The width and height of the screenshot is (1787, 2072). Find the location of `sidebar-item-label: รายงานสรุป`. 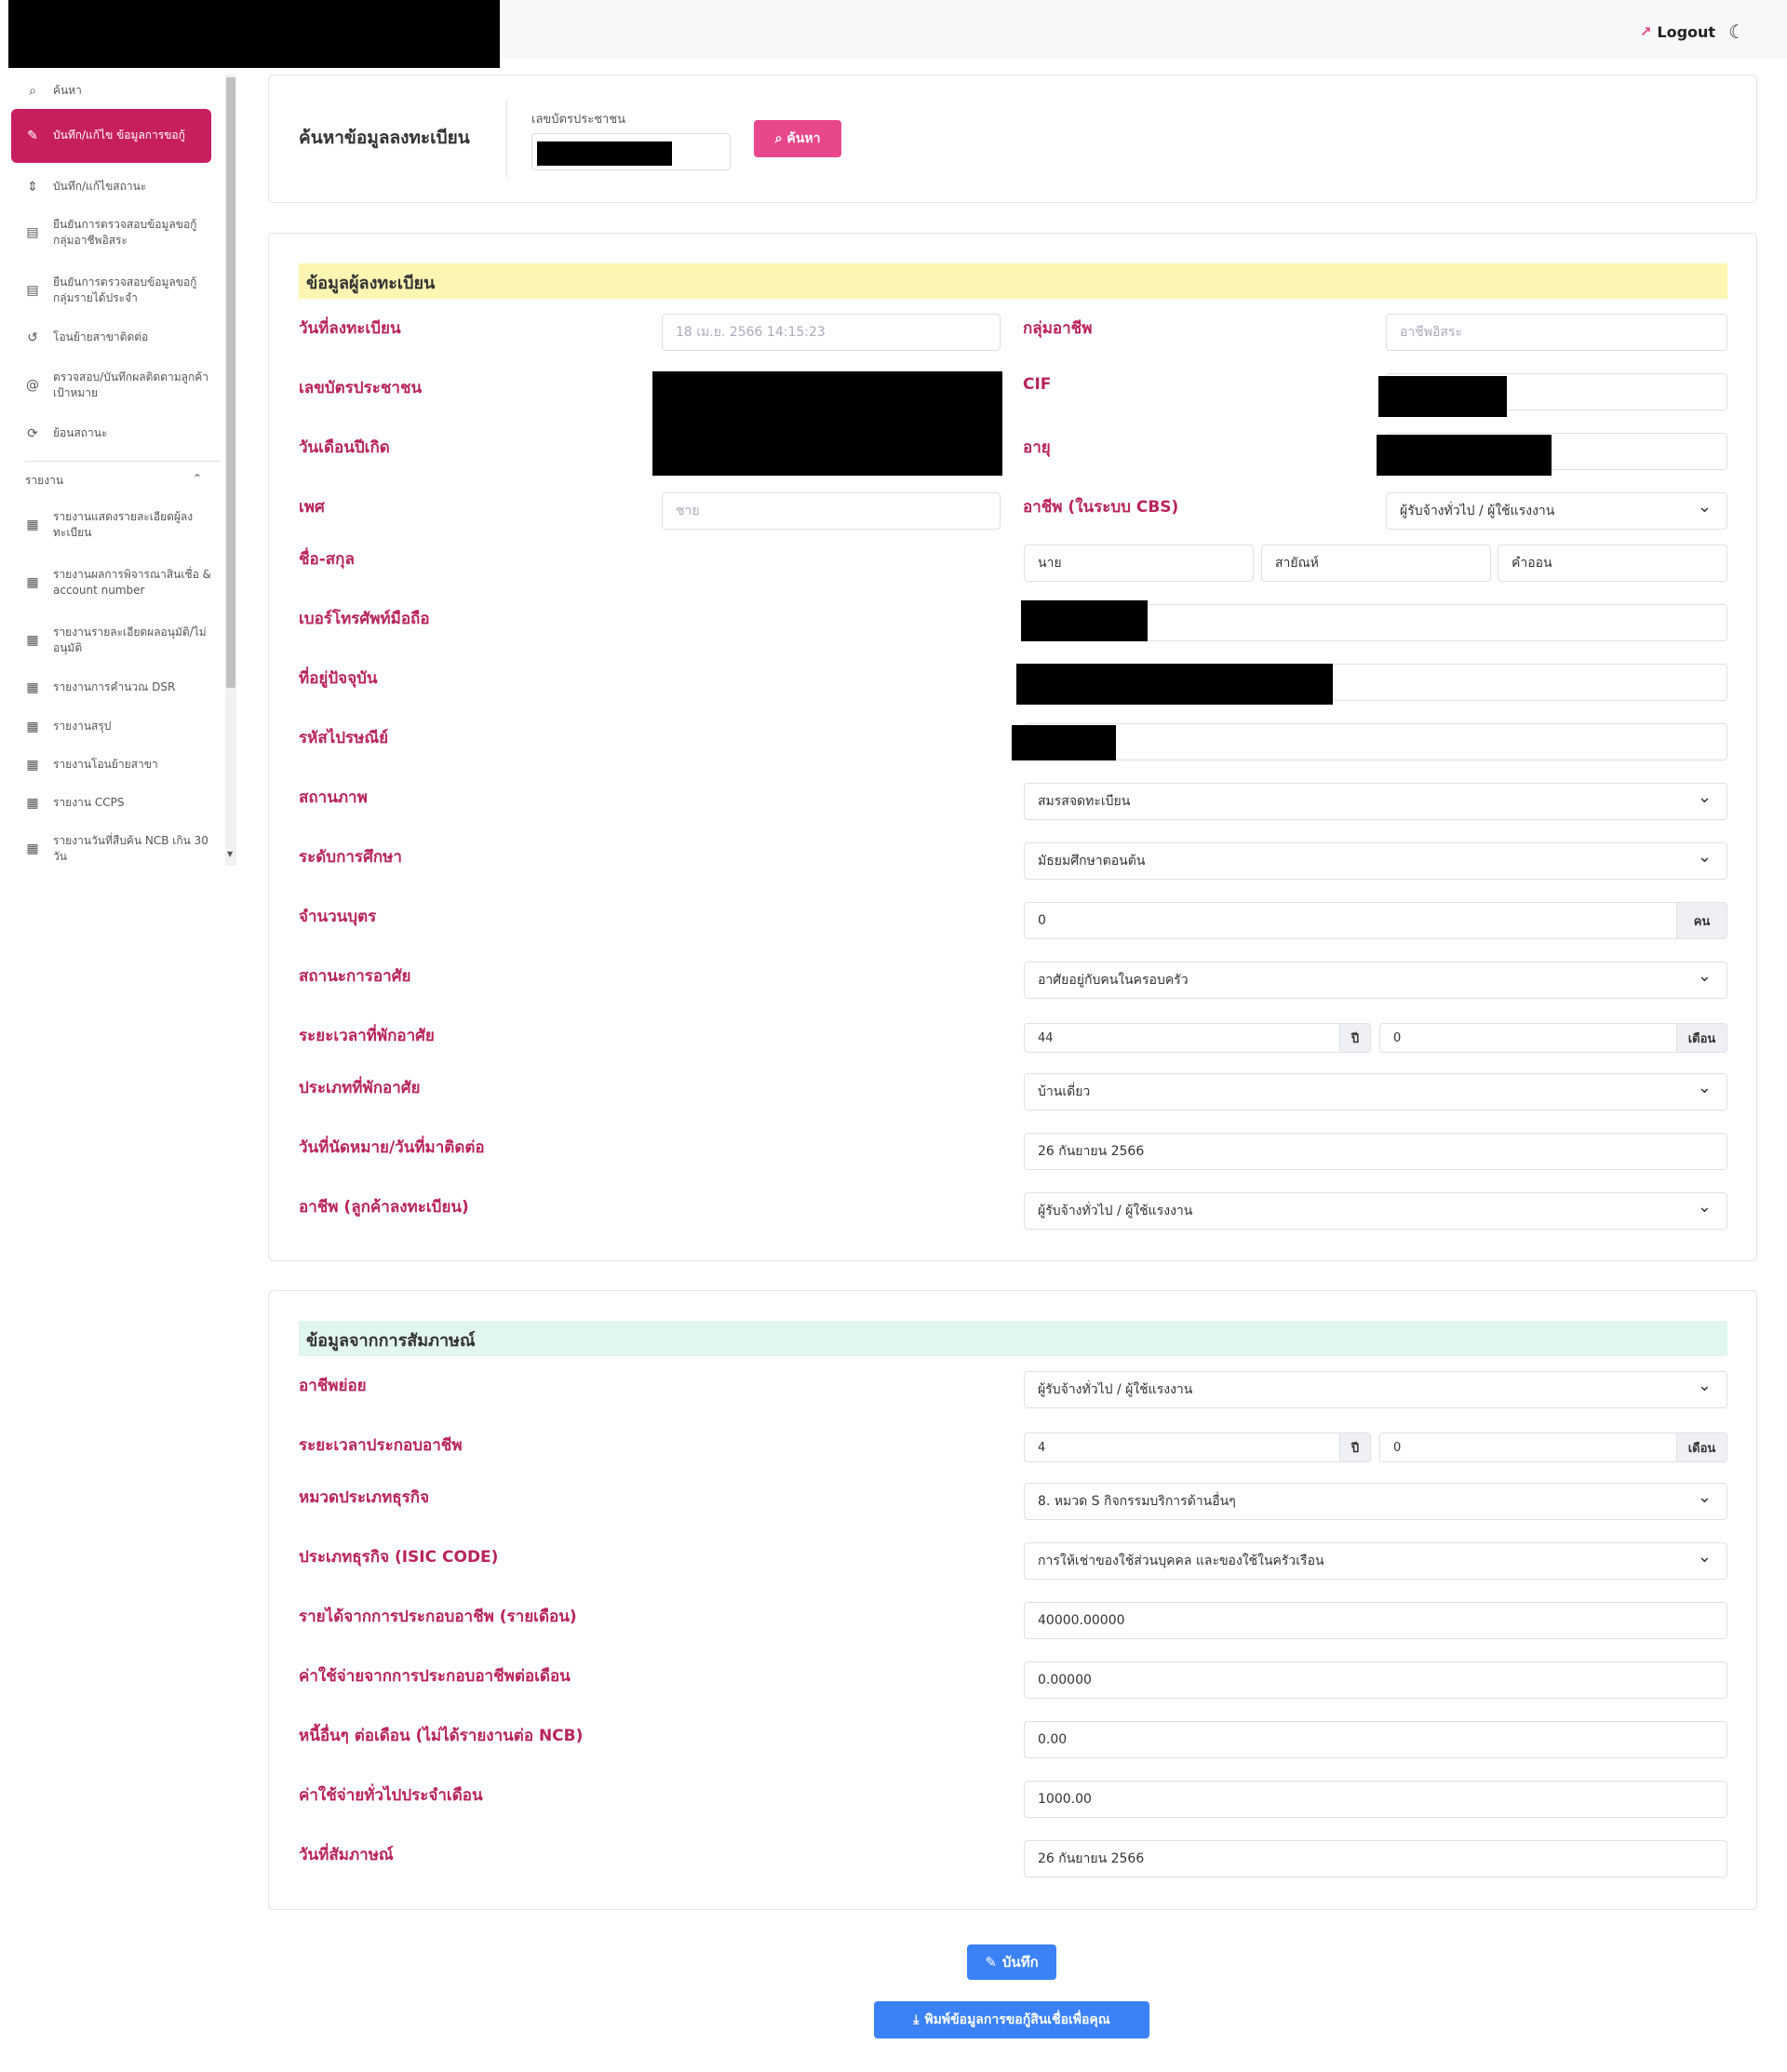

sidebar-item-label: รายงานสรุป is located at coordinates (82, 727).